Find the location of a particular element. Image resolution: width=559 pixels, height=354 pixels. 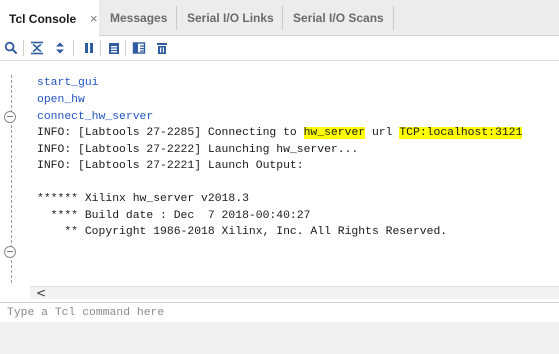

tab-messages: Messages is located at coordinates (138, 18).